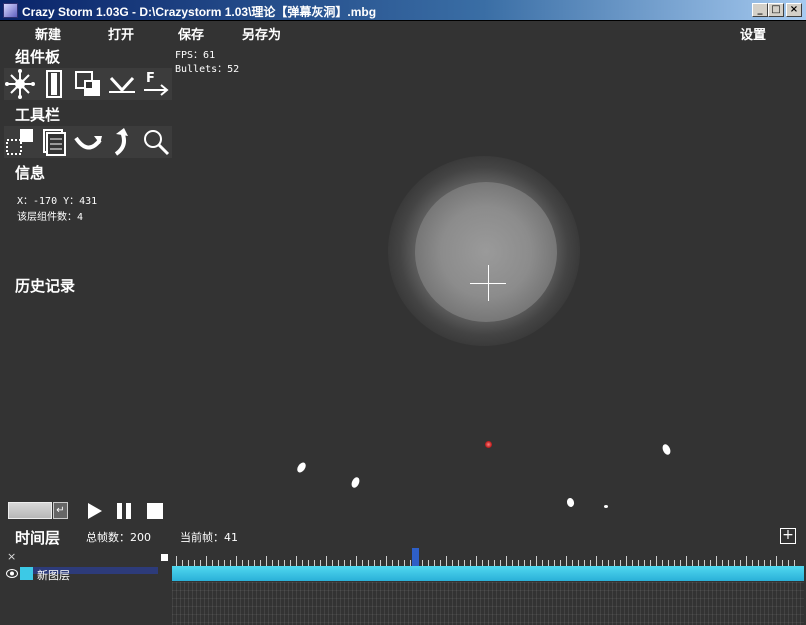 The image size is (806, 625). What do you see at coordinates (760, 10) in the screenshot?
I see `minimize-button: _` at bounding box center [760, 10].